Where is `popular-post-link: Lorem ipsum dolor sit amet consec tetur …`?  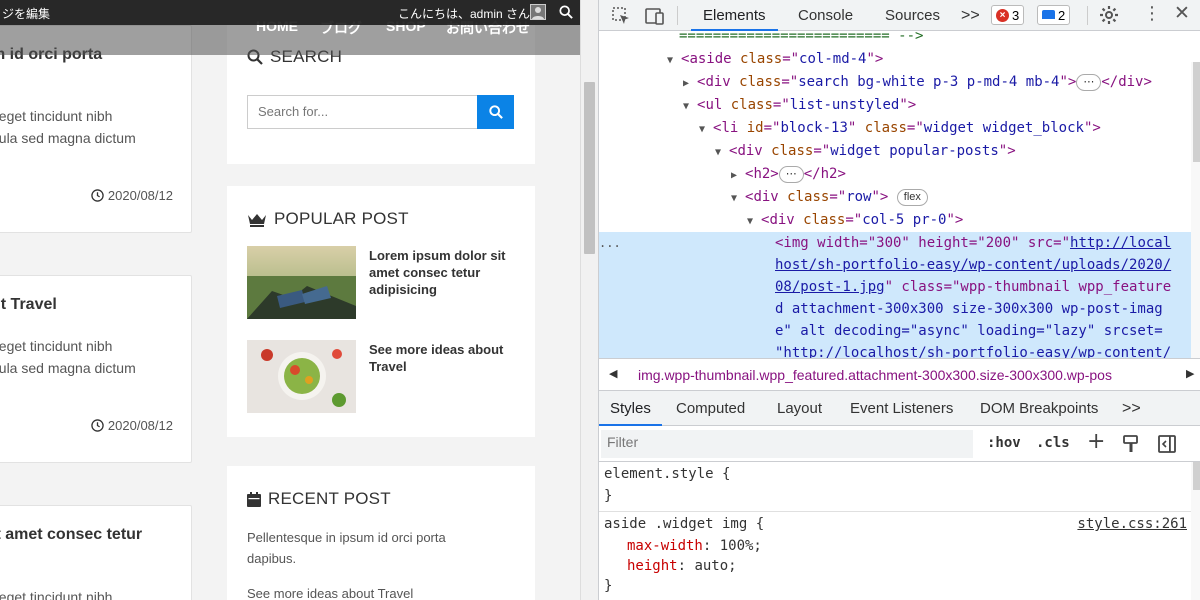
popular-post-link: Lorem ipsum dolor sit amet consec tetur … is located at coordinates (444, 272).